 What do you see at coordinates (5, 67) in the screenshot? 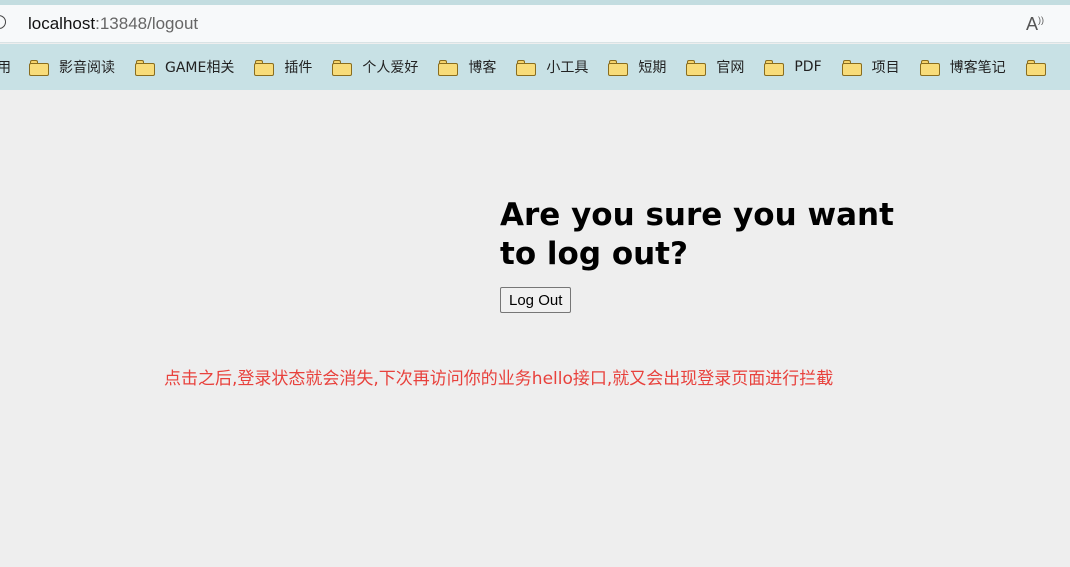
I see `bookmark-partial: 用` at bounding box center [5, 67].